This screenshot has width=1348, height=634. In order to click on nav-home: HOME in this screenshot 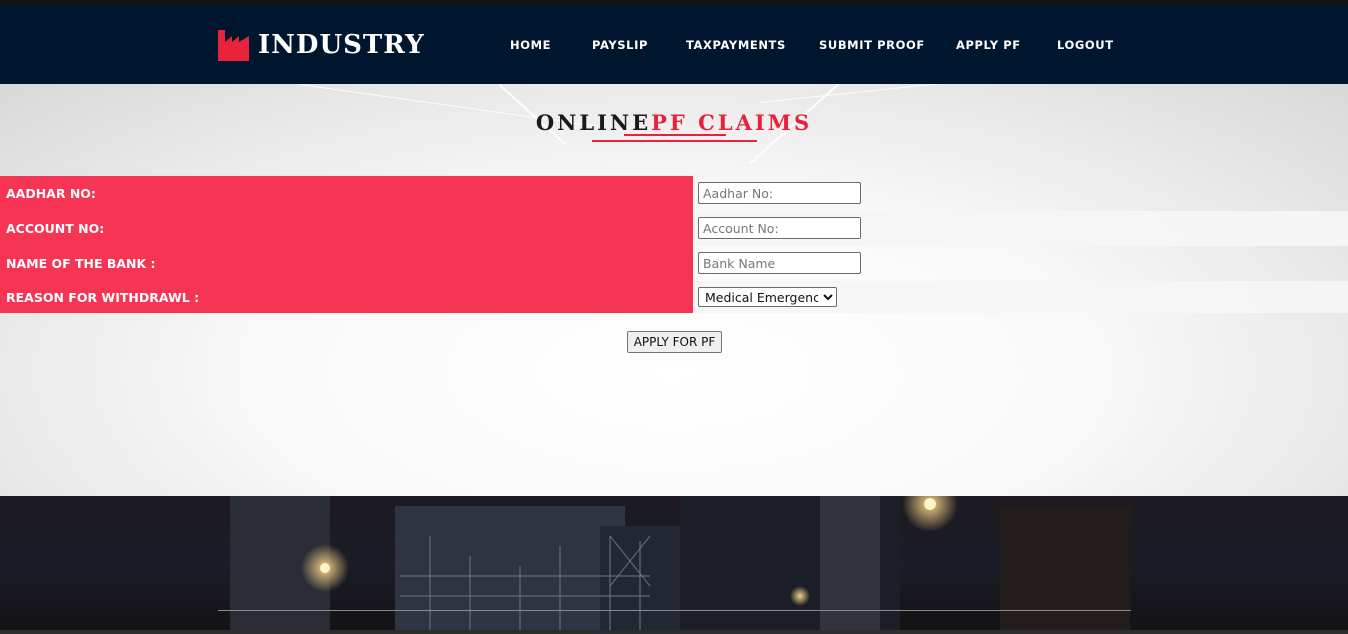, I will do `click(530, 45)`.